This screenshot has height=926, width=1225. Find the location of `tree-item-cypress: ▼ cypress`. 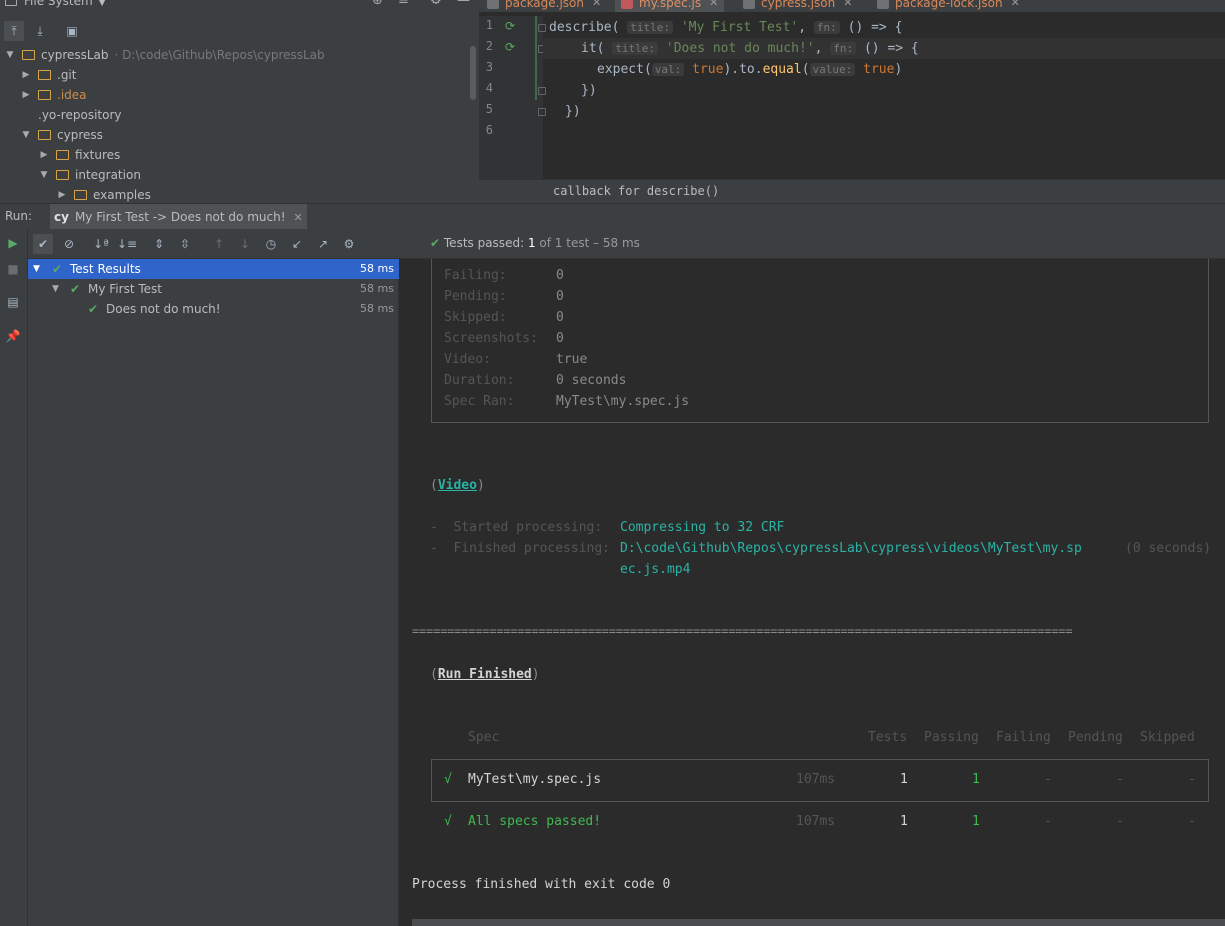

tree-item-cypress: ▼ cypress is located at coordinates (61, 135).